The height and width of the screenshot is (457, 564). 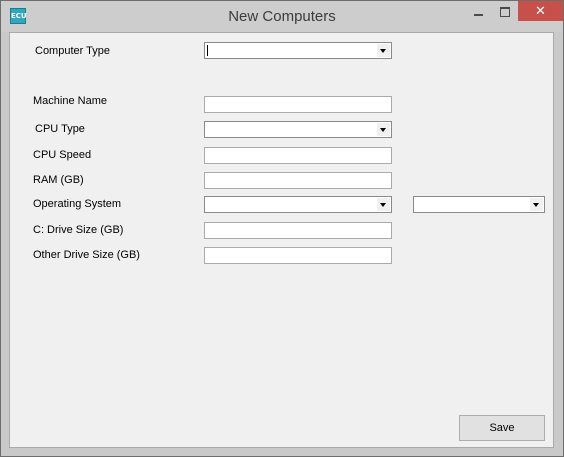 I want to click on maximize-button, so click(x=505, y=11).